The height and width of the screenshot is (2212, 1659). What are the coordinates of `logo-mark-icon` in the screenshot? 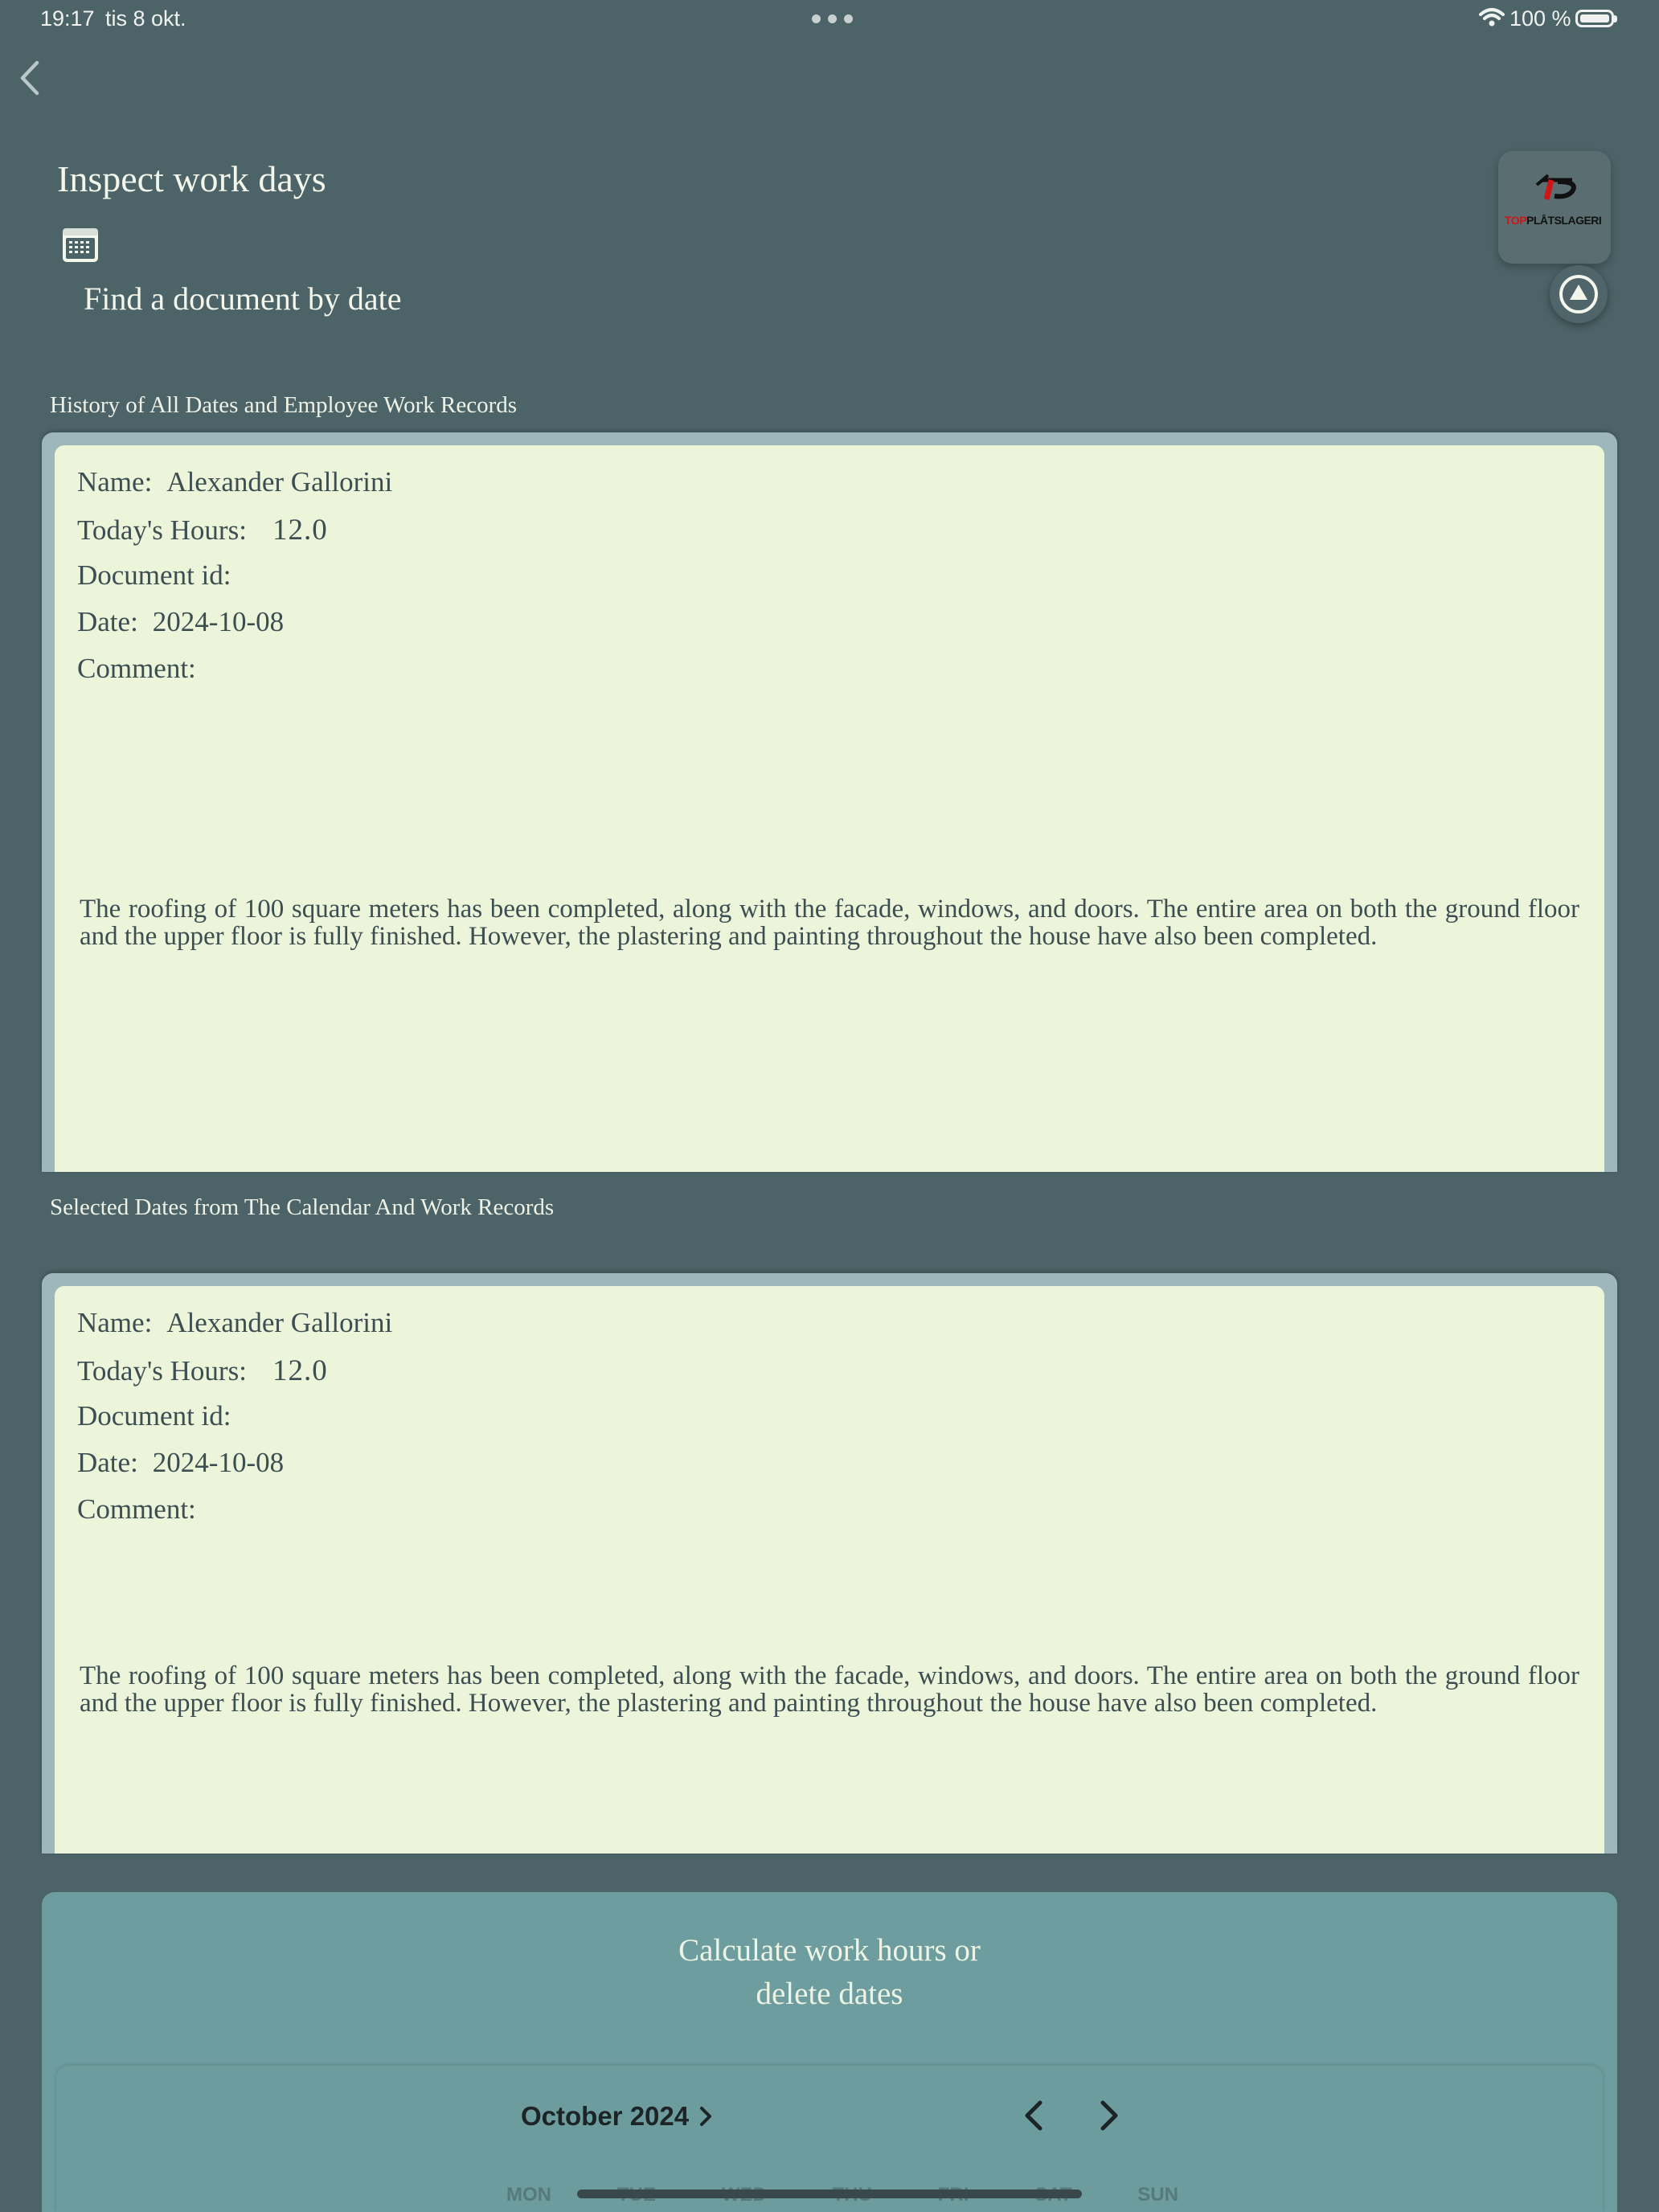 It's located at (1555, 187).